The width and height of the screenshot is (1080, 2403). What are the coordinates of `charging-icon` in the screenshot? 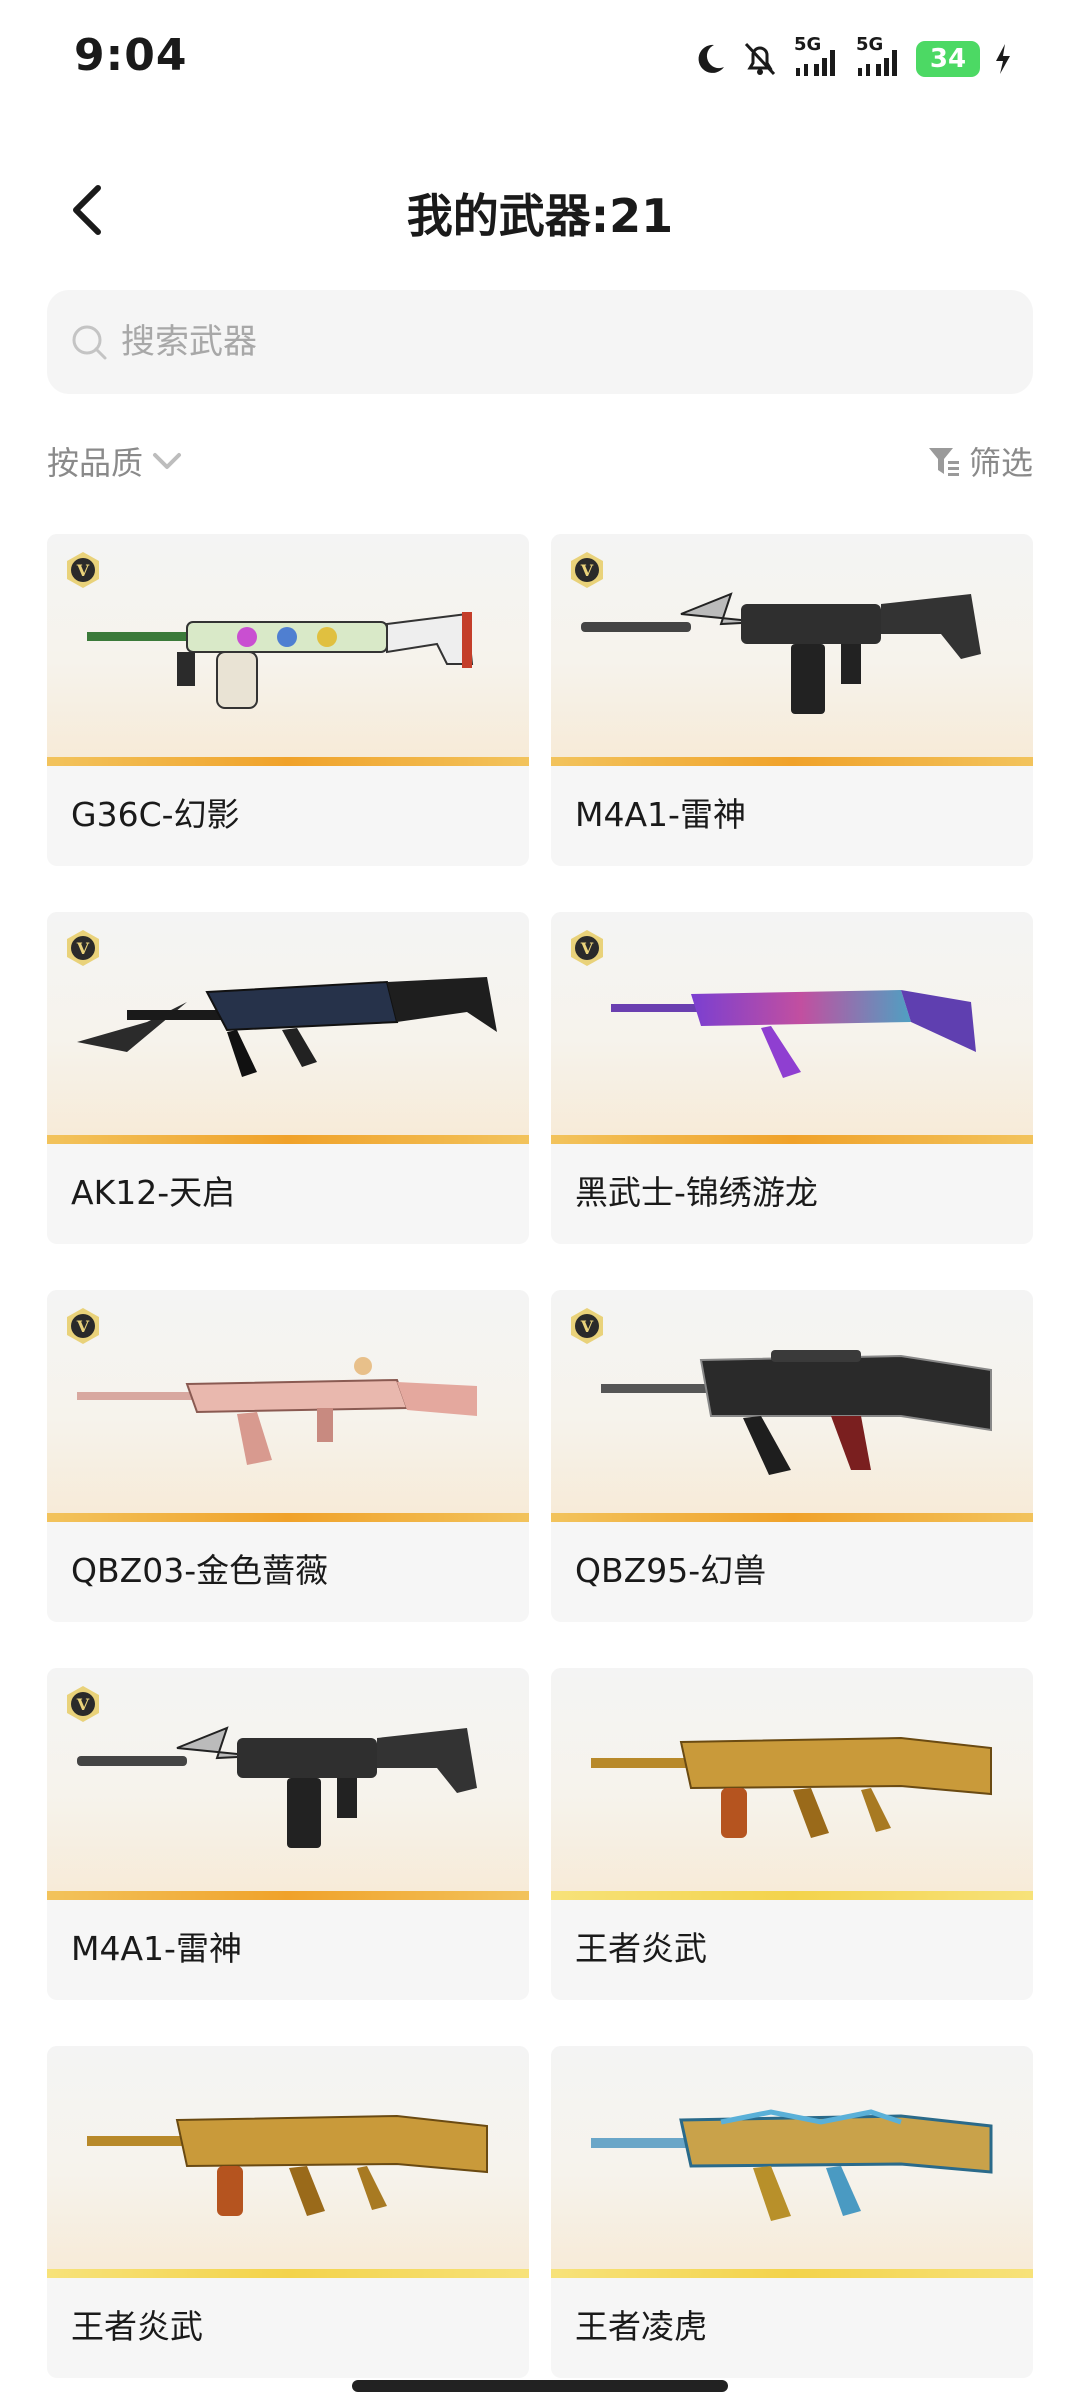 It's located at (1003, 59).